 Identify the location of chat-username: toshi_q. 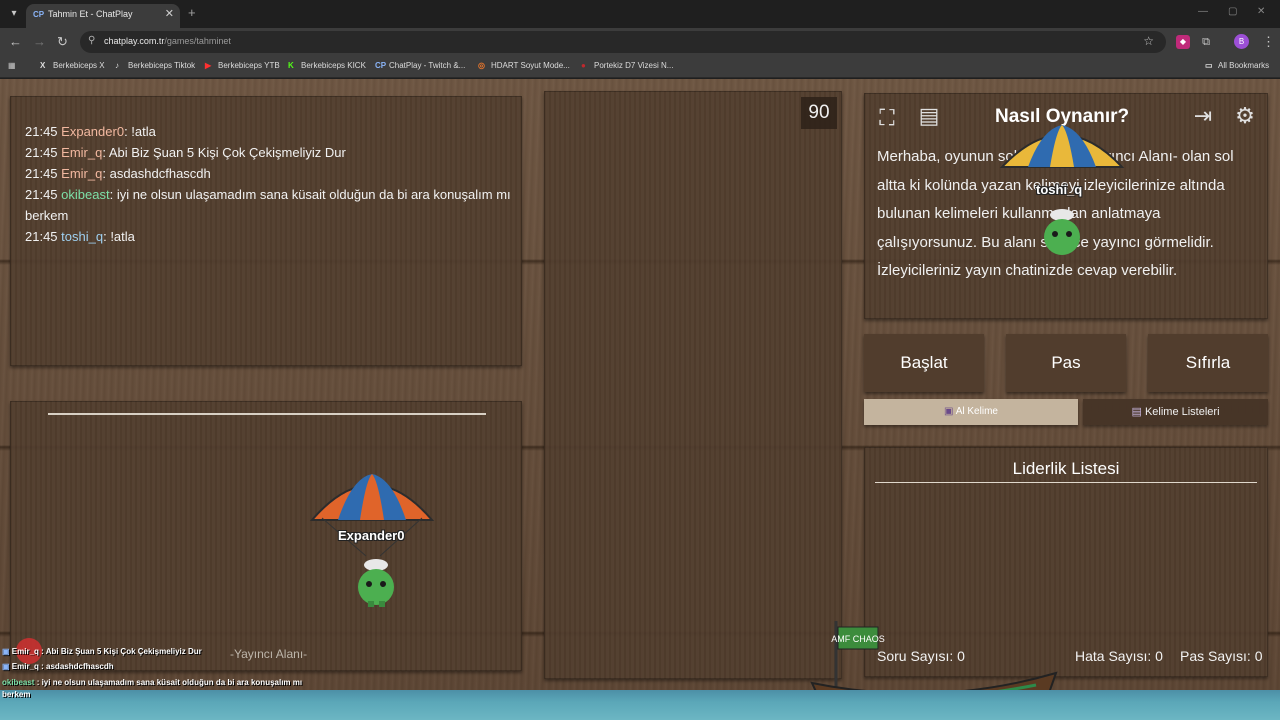
(82, 236).